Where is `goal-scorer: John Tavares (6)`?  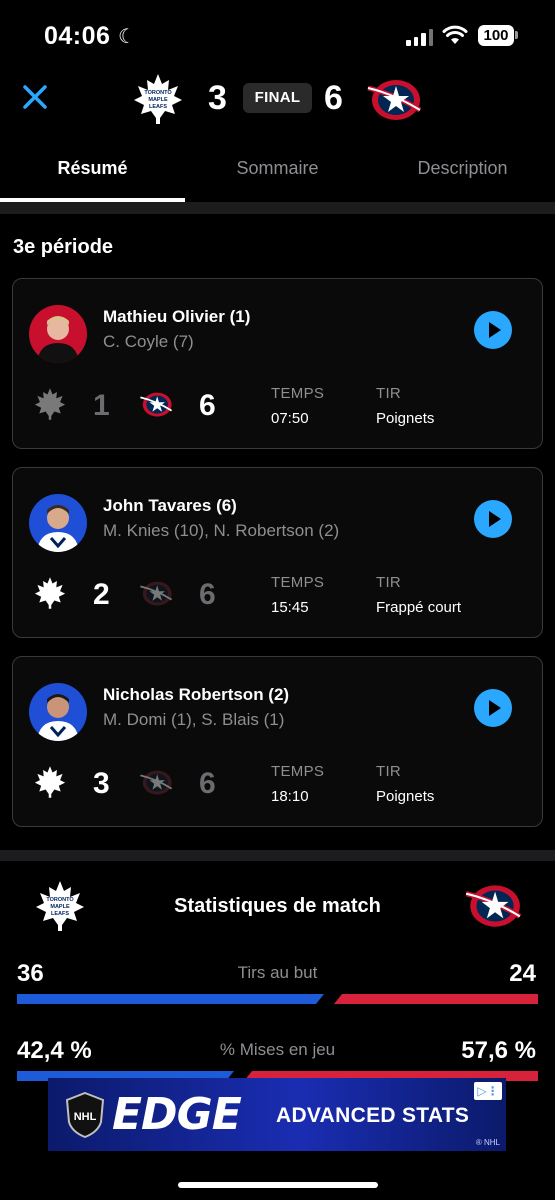 goal-scorer: John Tavares (6) is located at coordinates (170, 505).